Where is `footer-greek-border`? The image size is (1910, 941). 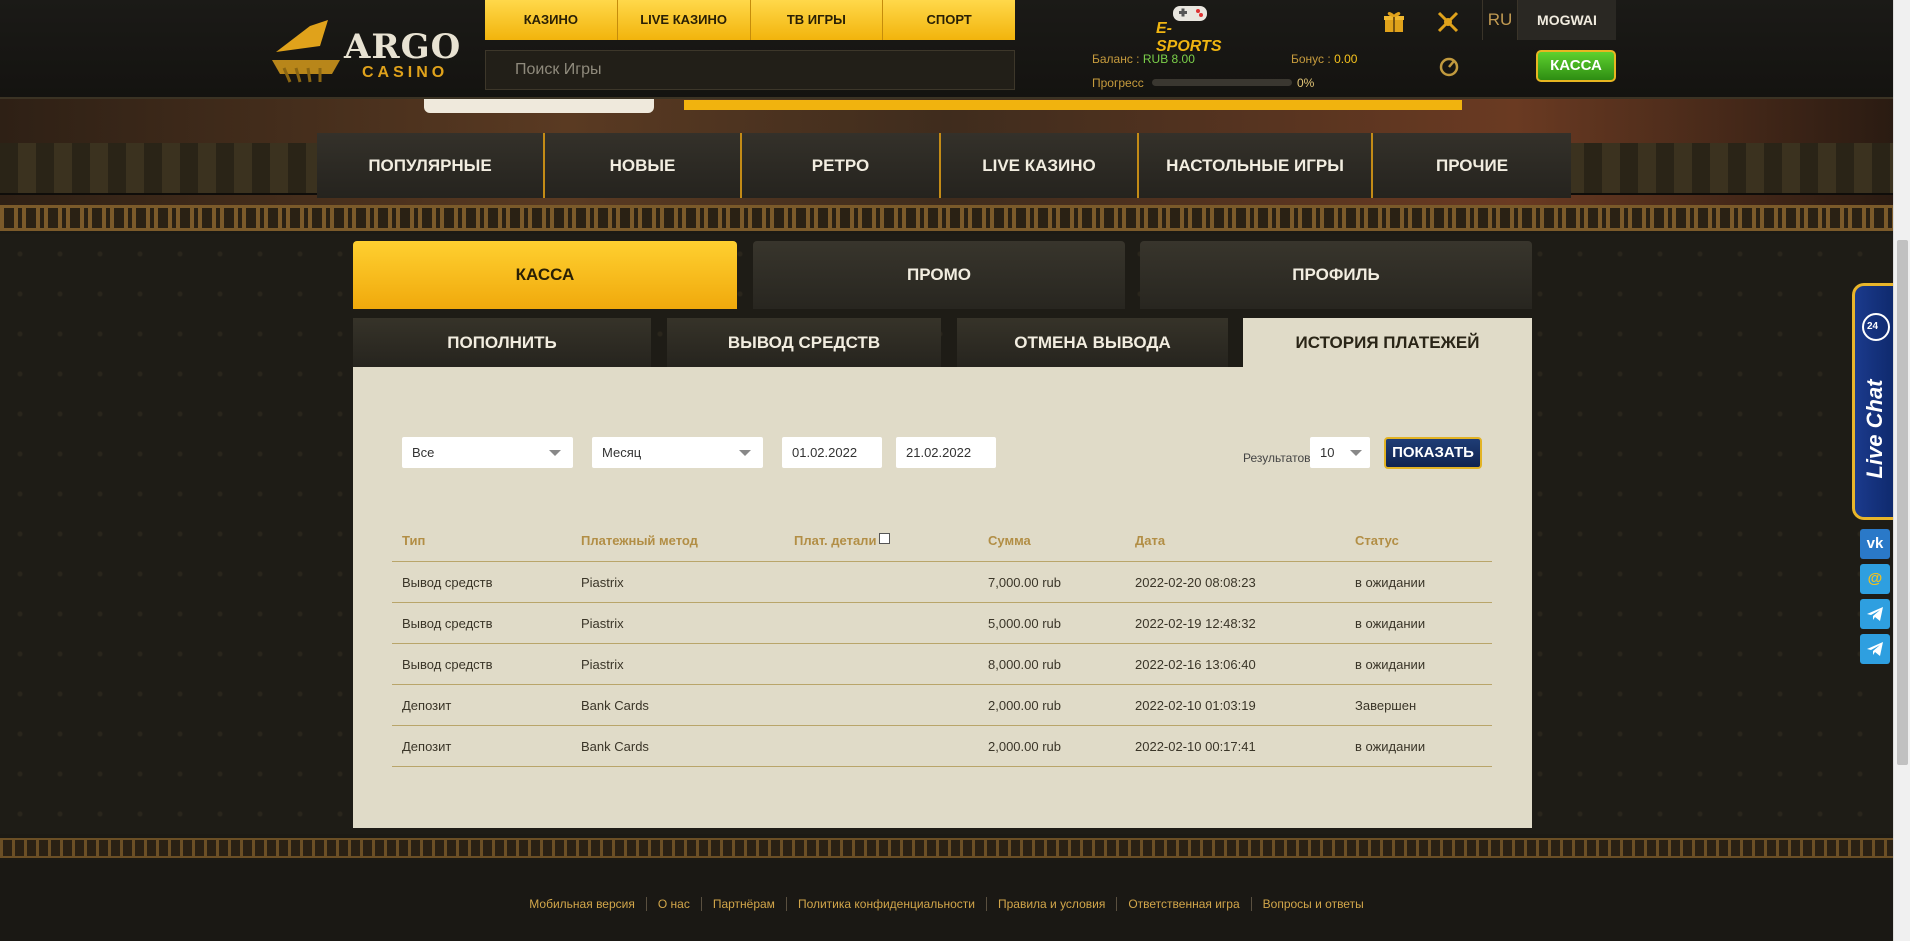 footer-greek-border is located at coordinates (946, 848).